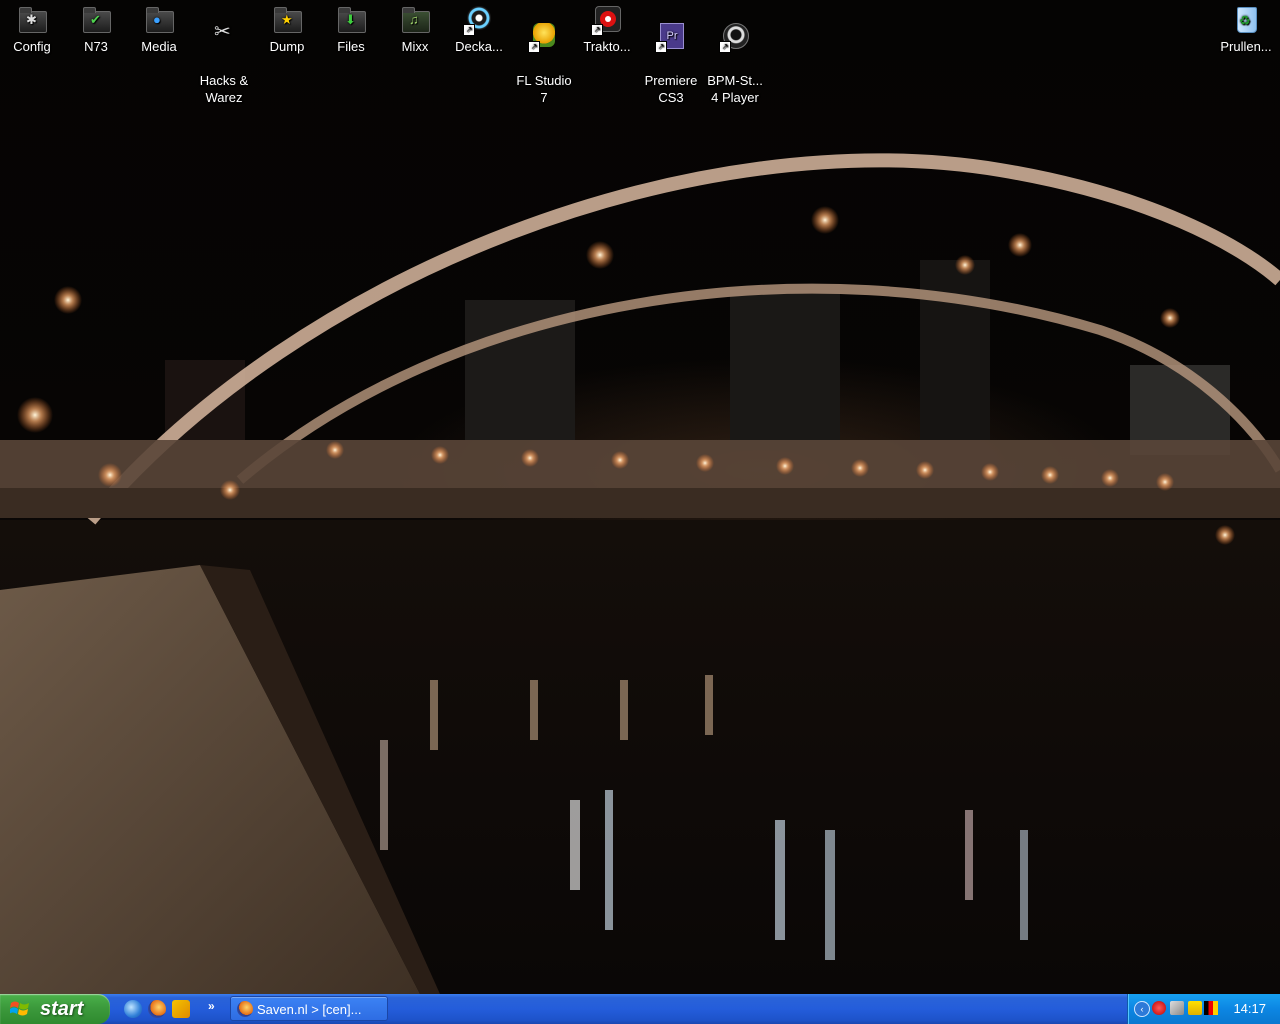 Image resolution: width=1280 pixels, height=1024 pixels. I want to click on desktop-icon-label: Hacks & Warez, so click(224, 89).